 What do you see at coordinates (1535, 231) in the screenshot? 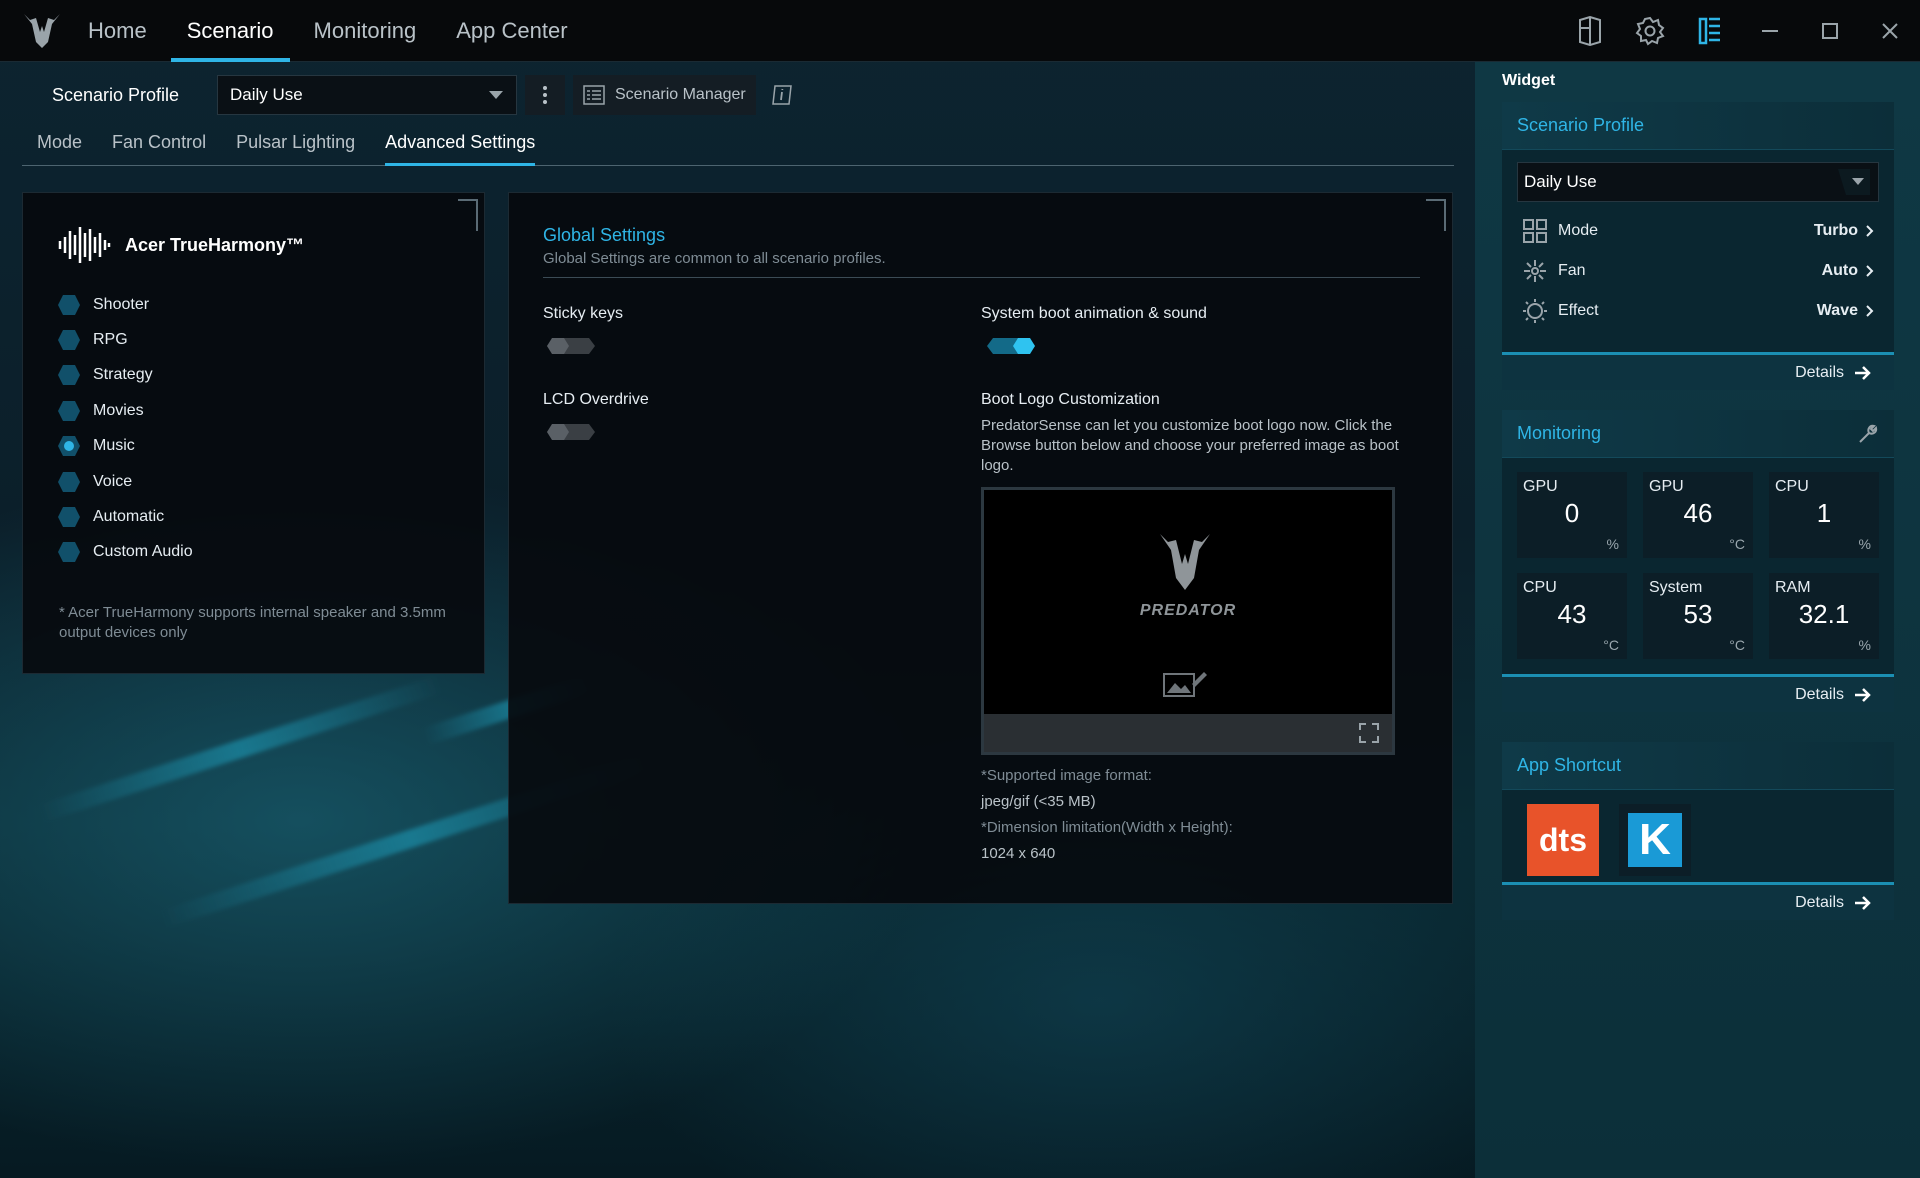
I see `mode-grid-icon` at bounding box center [1535, 231].